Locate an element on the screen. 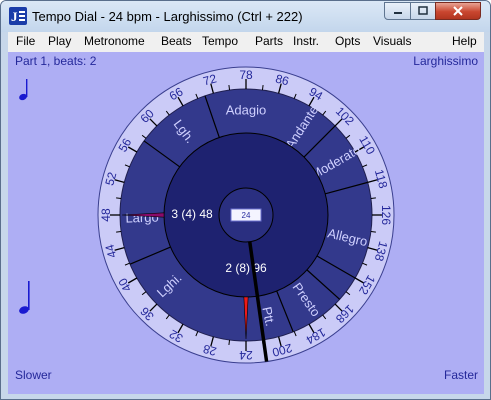  tick-label: 126 is located at coordinates (386, 215).